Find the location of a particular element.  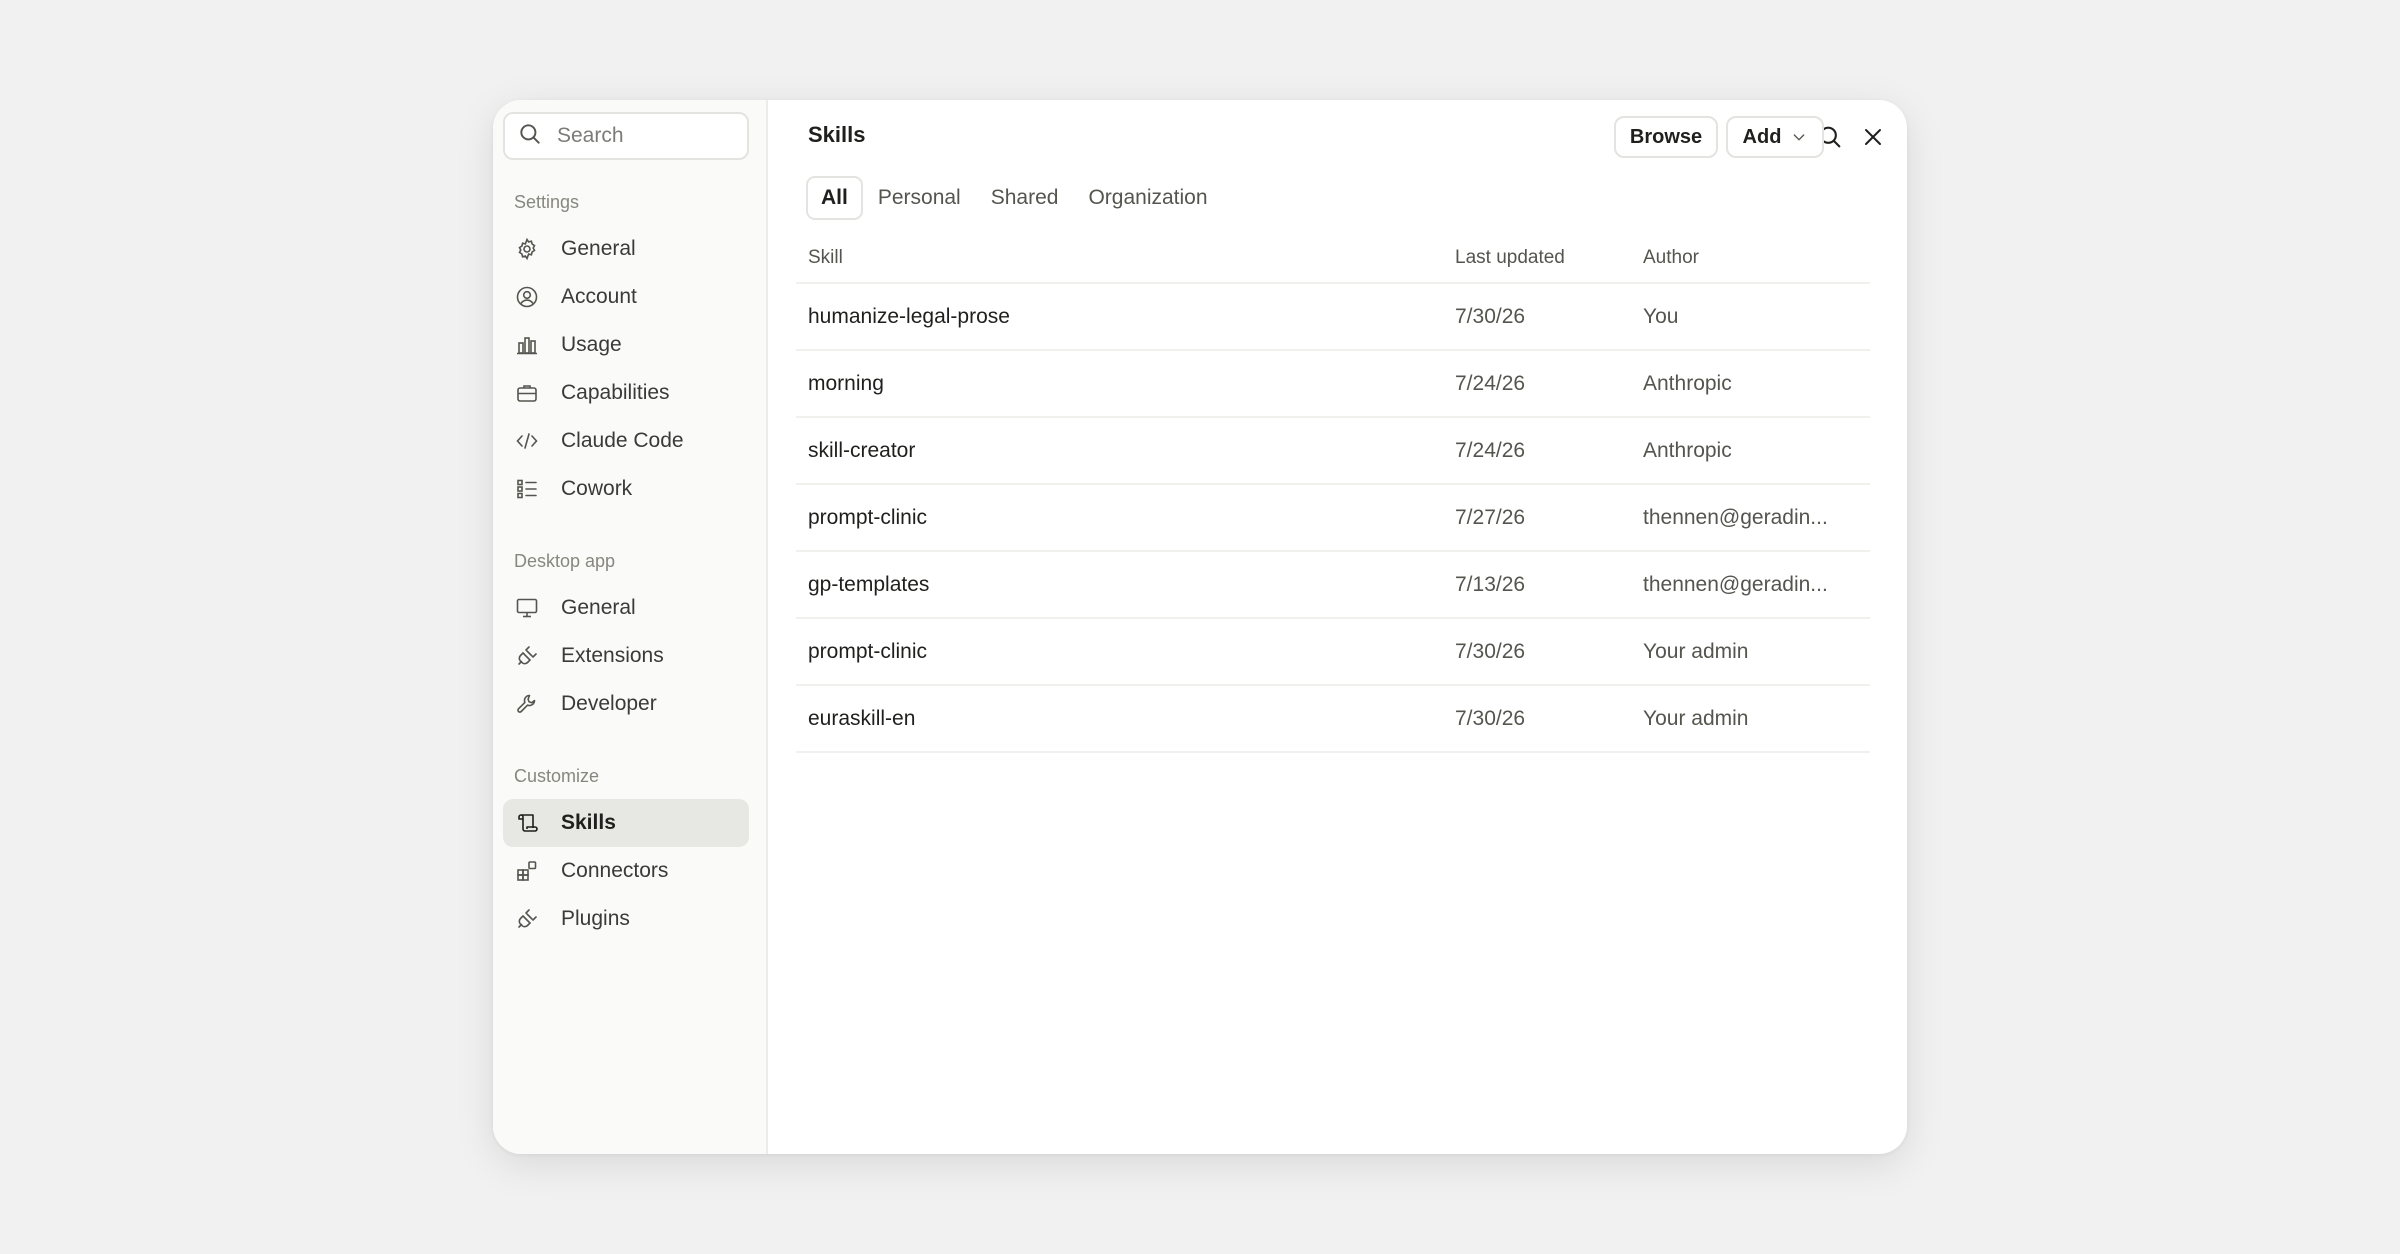

table-row: euraskill-en 7/30/26 Your admin is located at coordinates (1333, 719).